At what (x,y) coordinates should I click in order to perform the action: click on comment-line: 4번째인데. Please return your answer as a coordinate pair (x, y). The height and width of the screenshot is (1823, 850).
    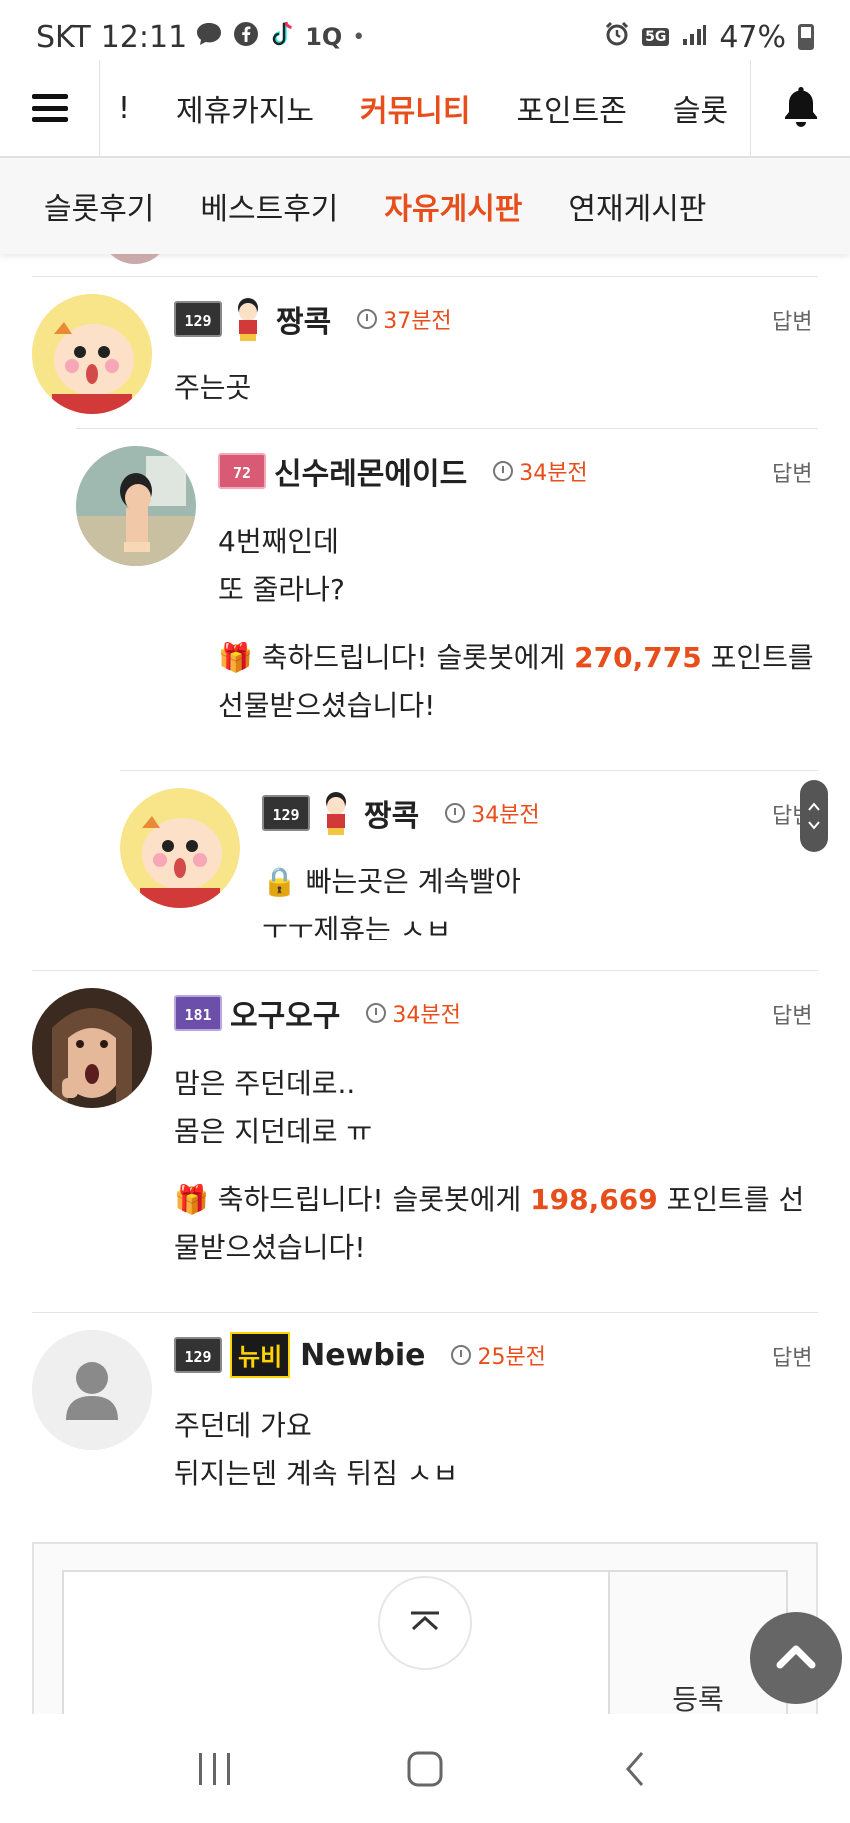
    Looking at the image, I should click on (278, 541).